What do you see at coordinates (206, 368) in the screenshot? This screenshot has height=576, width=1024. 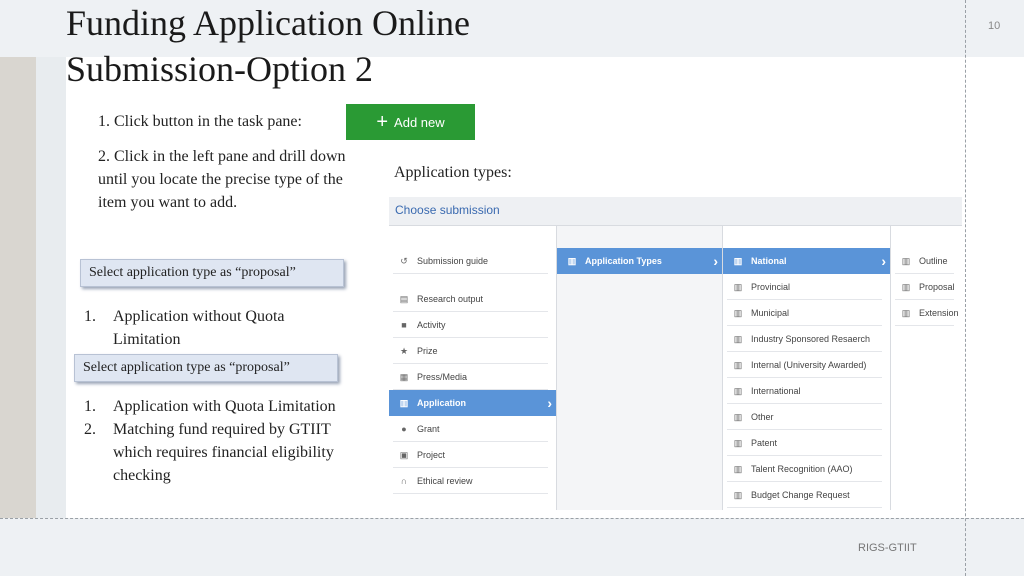 I see `proposal-callout-2: Select application type as “proposal”` at bounding box center [206, 368].